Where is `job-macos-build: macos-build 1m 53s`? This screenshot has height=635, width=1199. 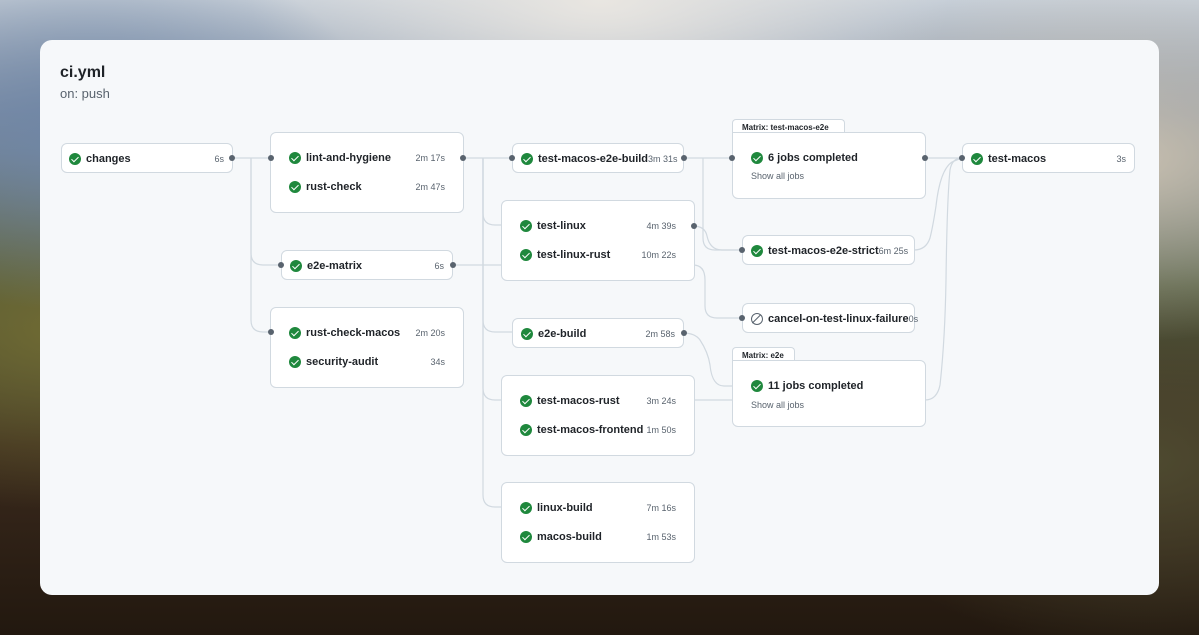
job-macos-build: macos-build 1m 53s is located at coordinates (598, 537).